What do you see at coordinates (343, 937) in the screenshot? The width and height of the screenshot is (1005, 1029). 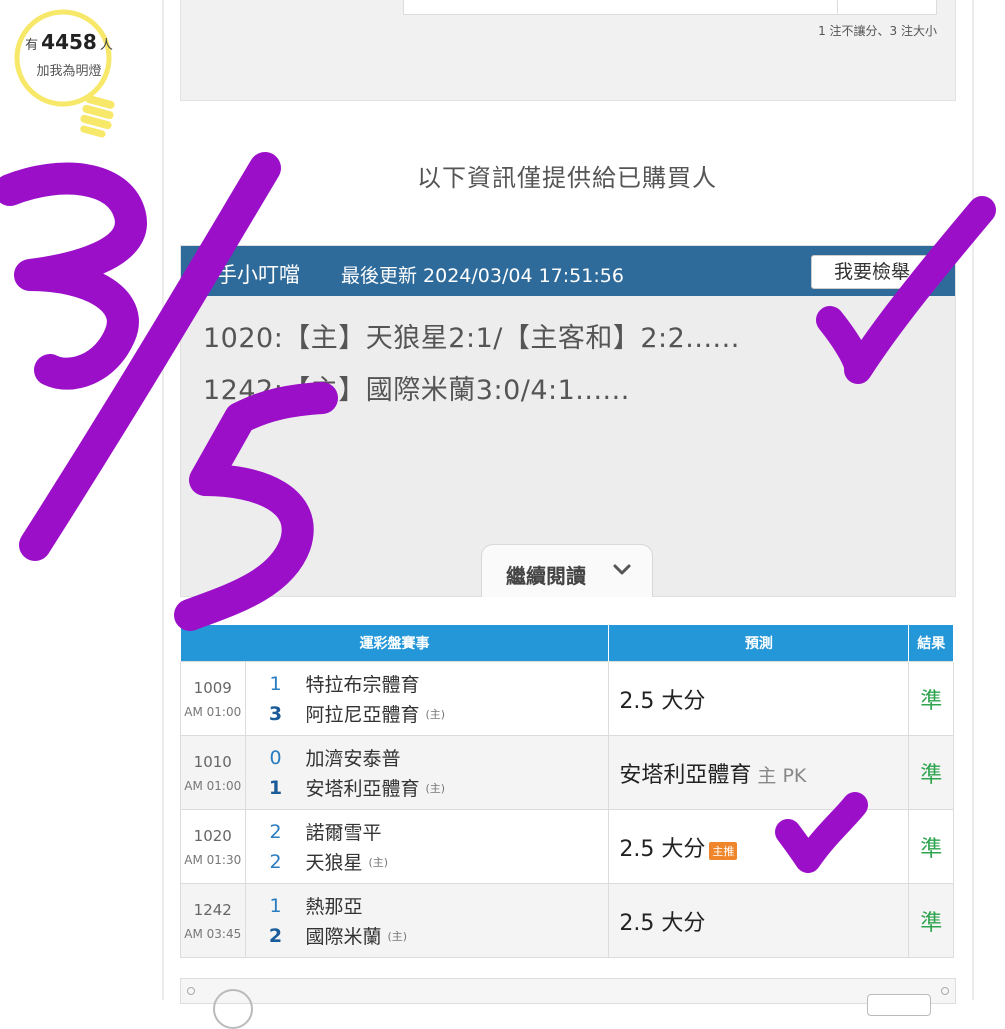 I see `home-team: 國際米蘭` at bounding box center [343, 937].